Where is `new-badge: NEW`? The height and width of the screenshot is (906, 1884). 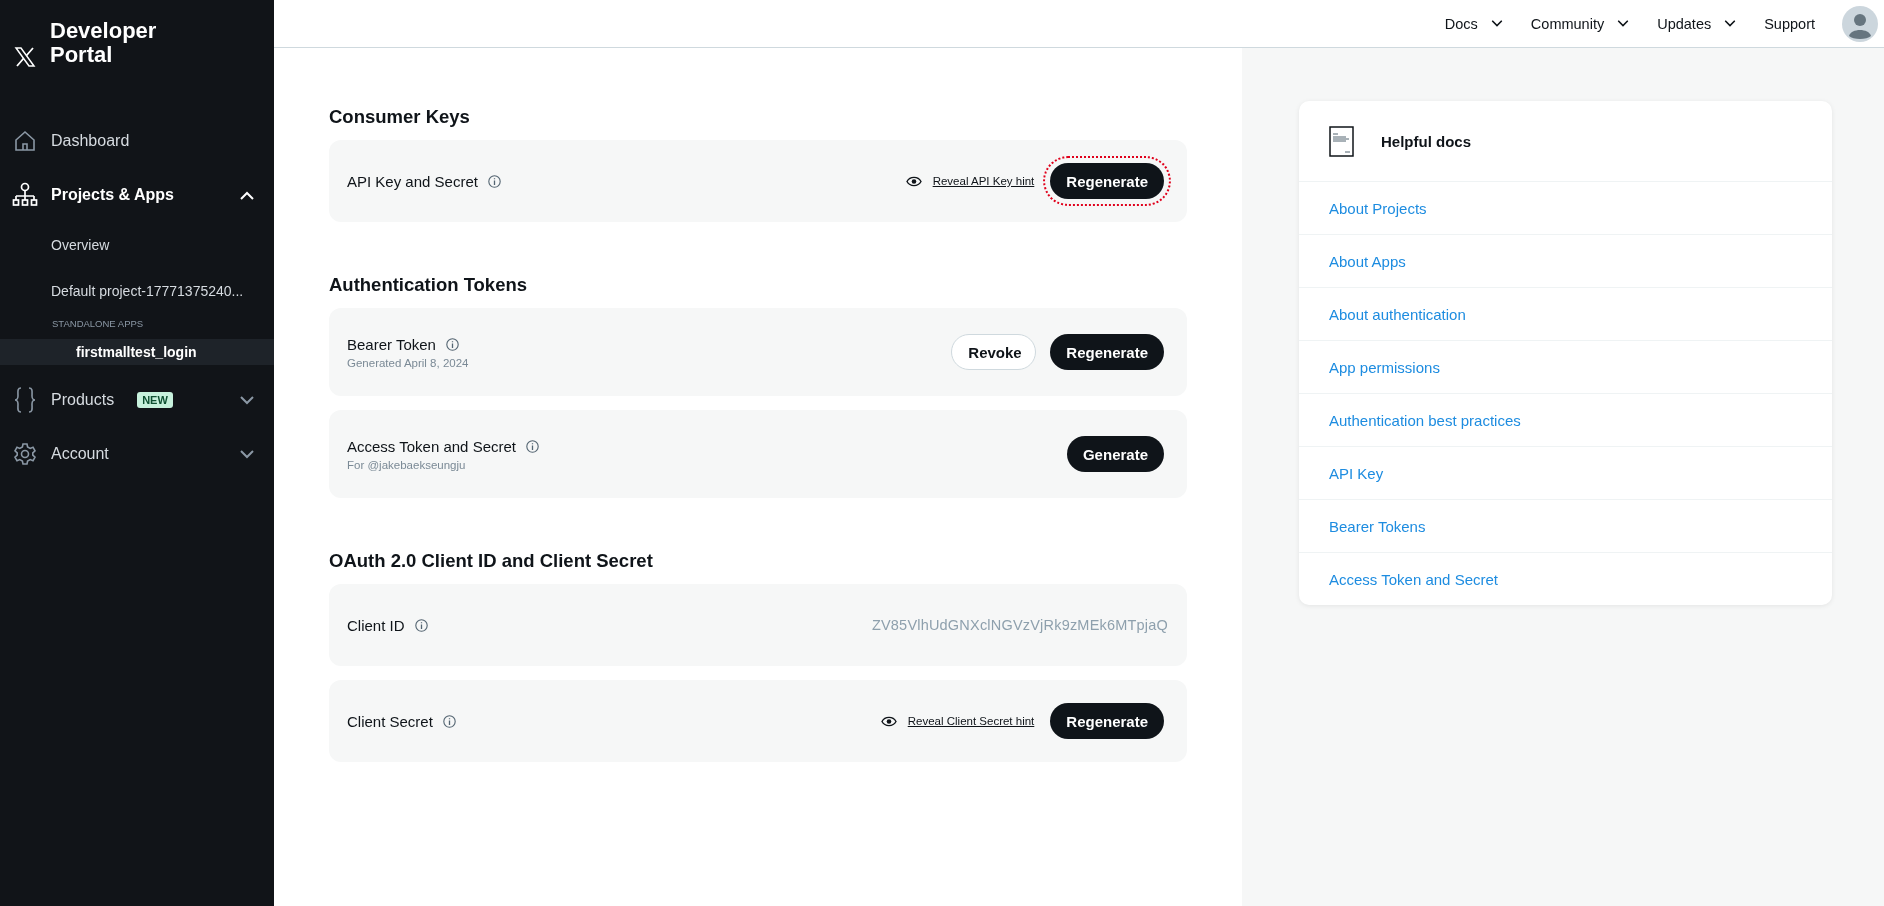
new-badge: NEW is located at coordinates (155, 400).